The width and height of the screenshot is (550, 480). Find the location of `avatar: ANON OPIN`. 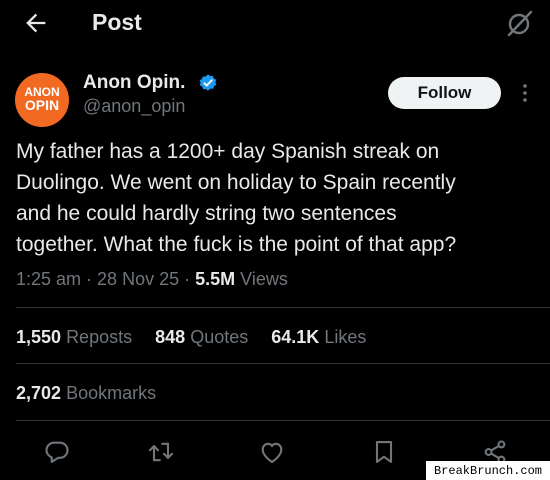

avatar: ANON OPIN is located at coordinates (42, 100).